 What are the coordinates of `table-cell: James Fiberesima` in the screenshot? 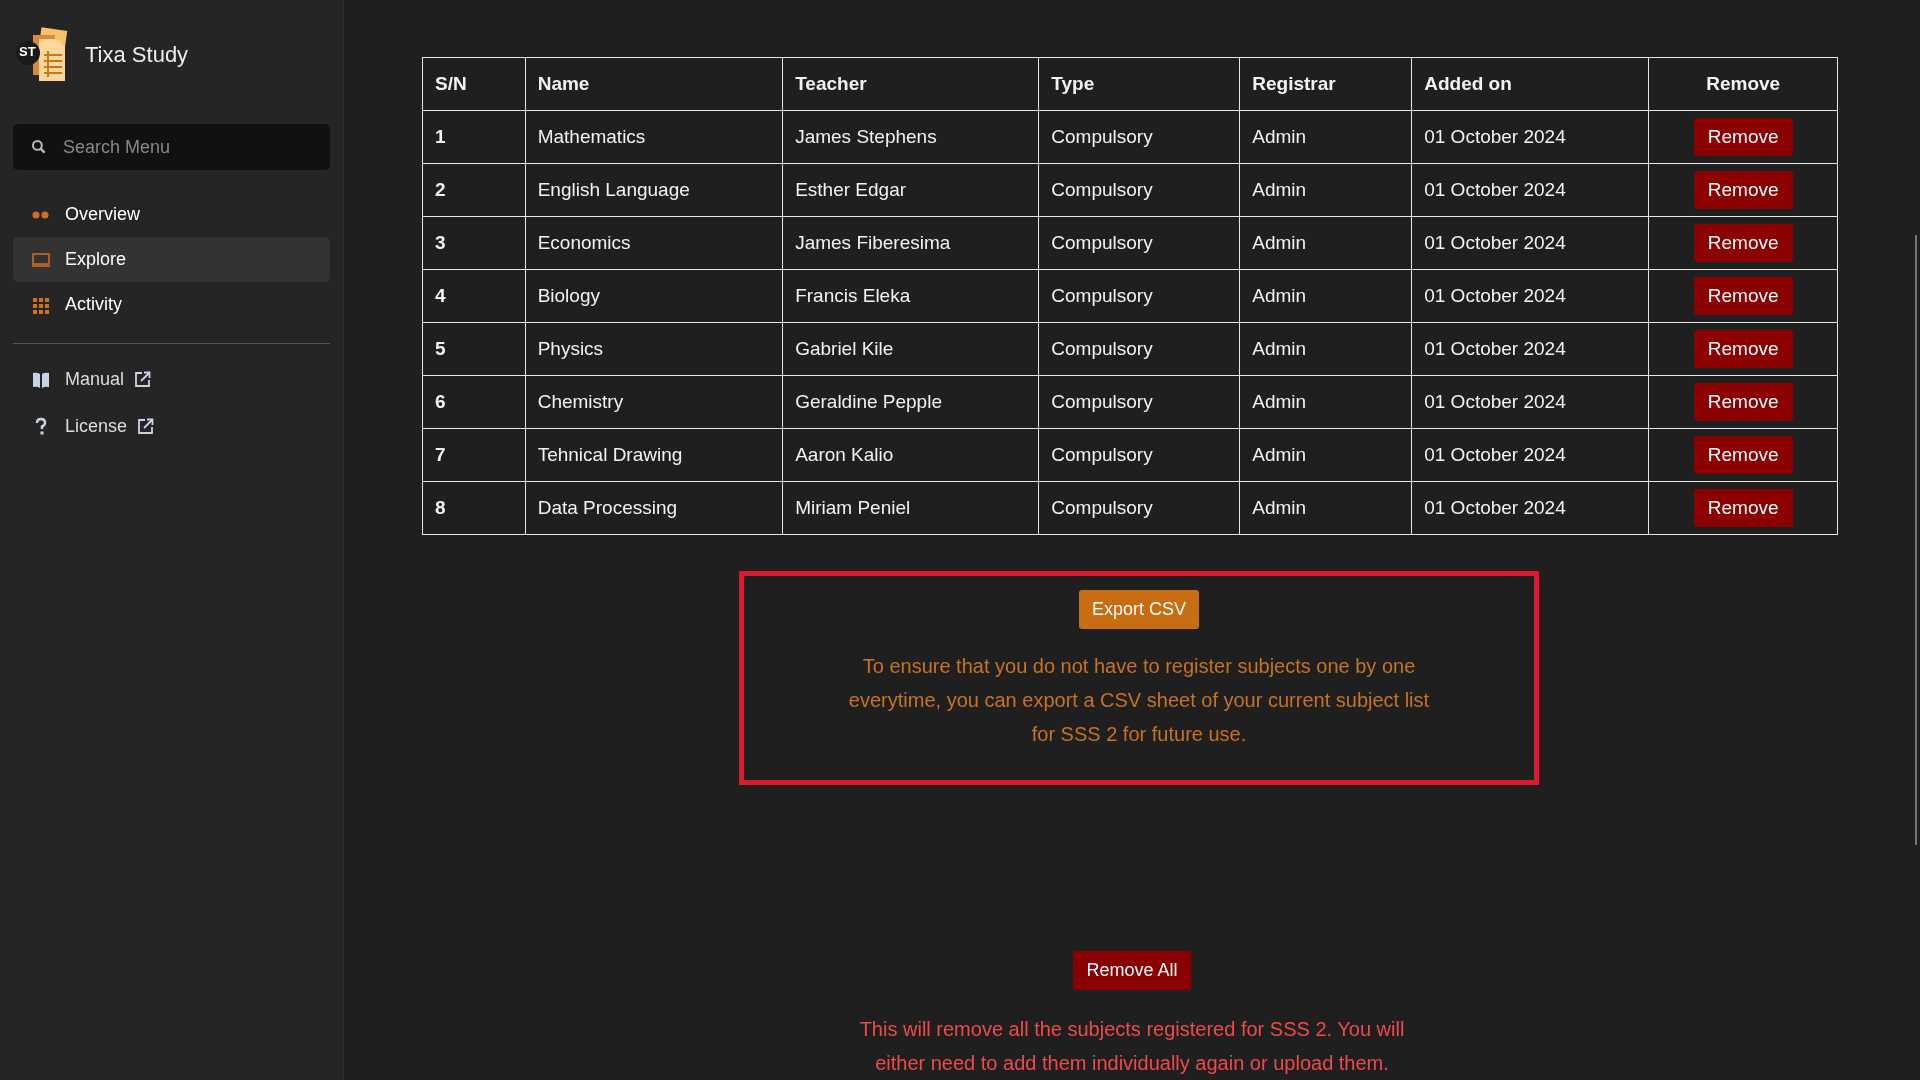 It's located at (910, 243).